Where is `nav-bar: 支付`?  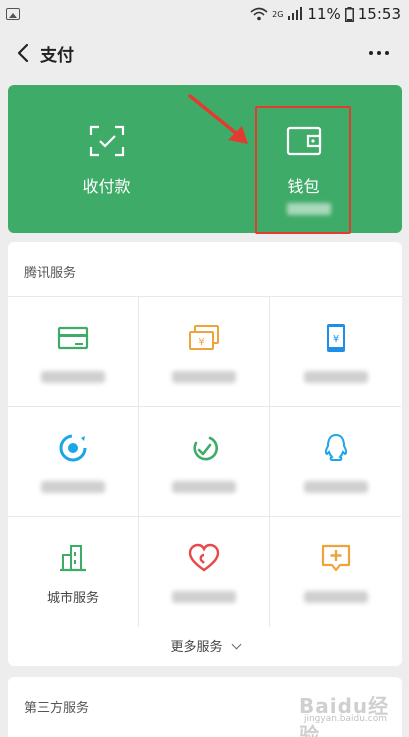
nav-bar: 支付 is located at coordinates (204, 53).